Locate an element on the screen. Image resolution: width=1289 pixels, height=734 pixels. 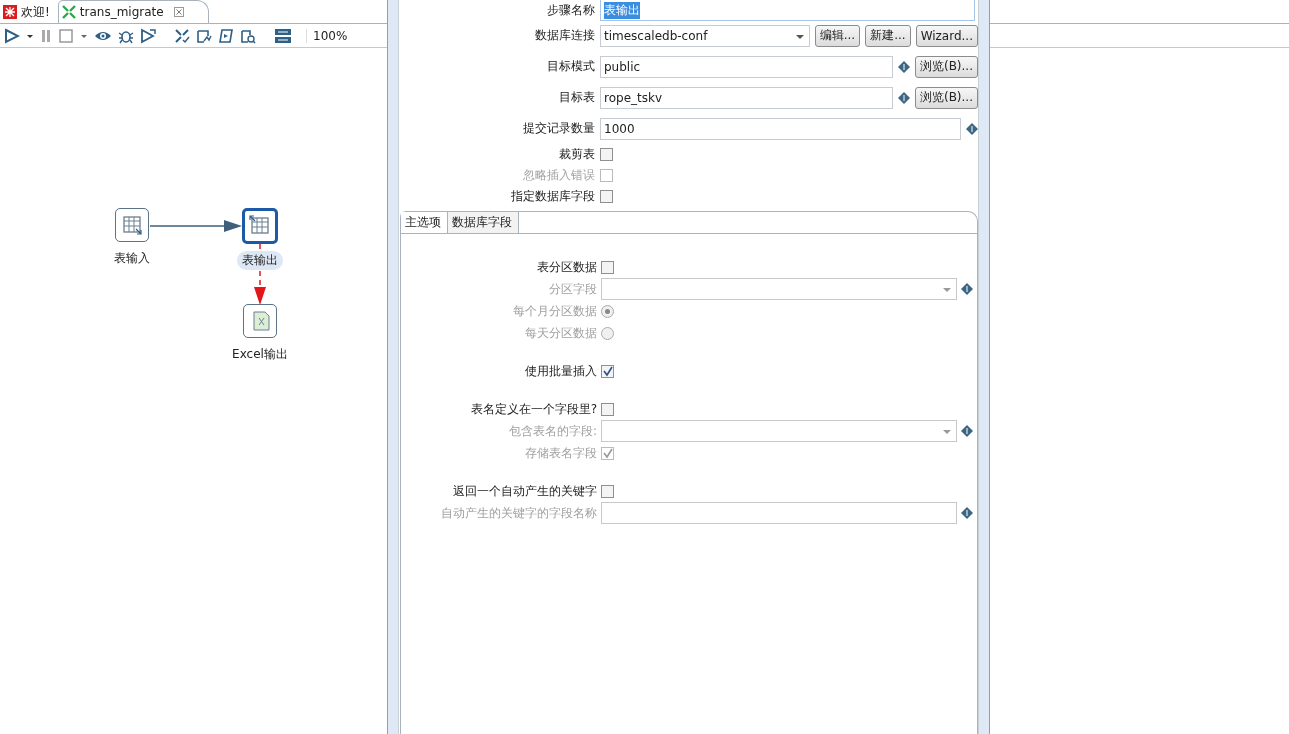
database-chart-icon is located at coordinates (204, 35).